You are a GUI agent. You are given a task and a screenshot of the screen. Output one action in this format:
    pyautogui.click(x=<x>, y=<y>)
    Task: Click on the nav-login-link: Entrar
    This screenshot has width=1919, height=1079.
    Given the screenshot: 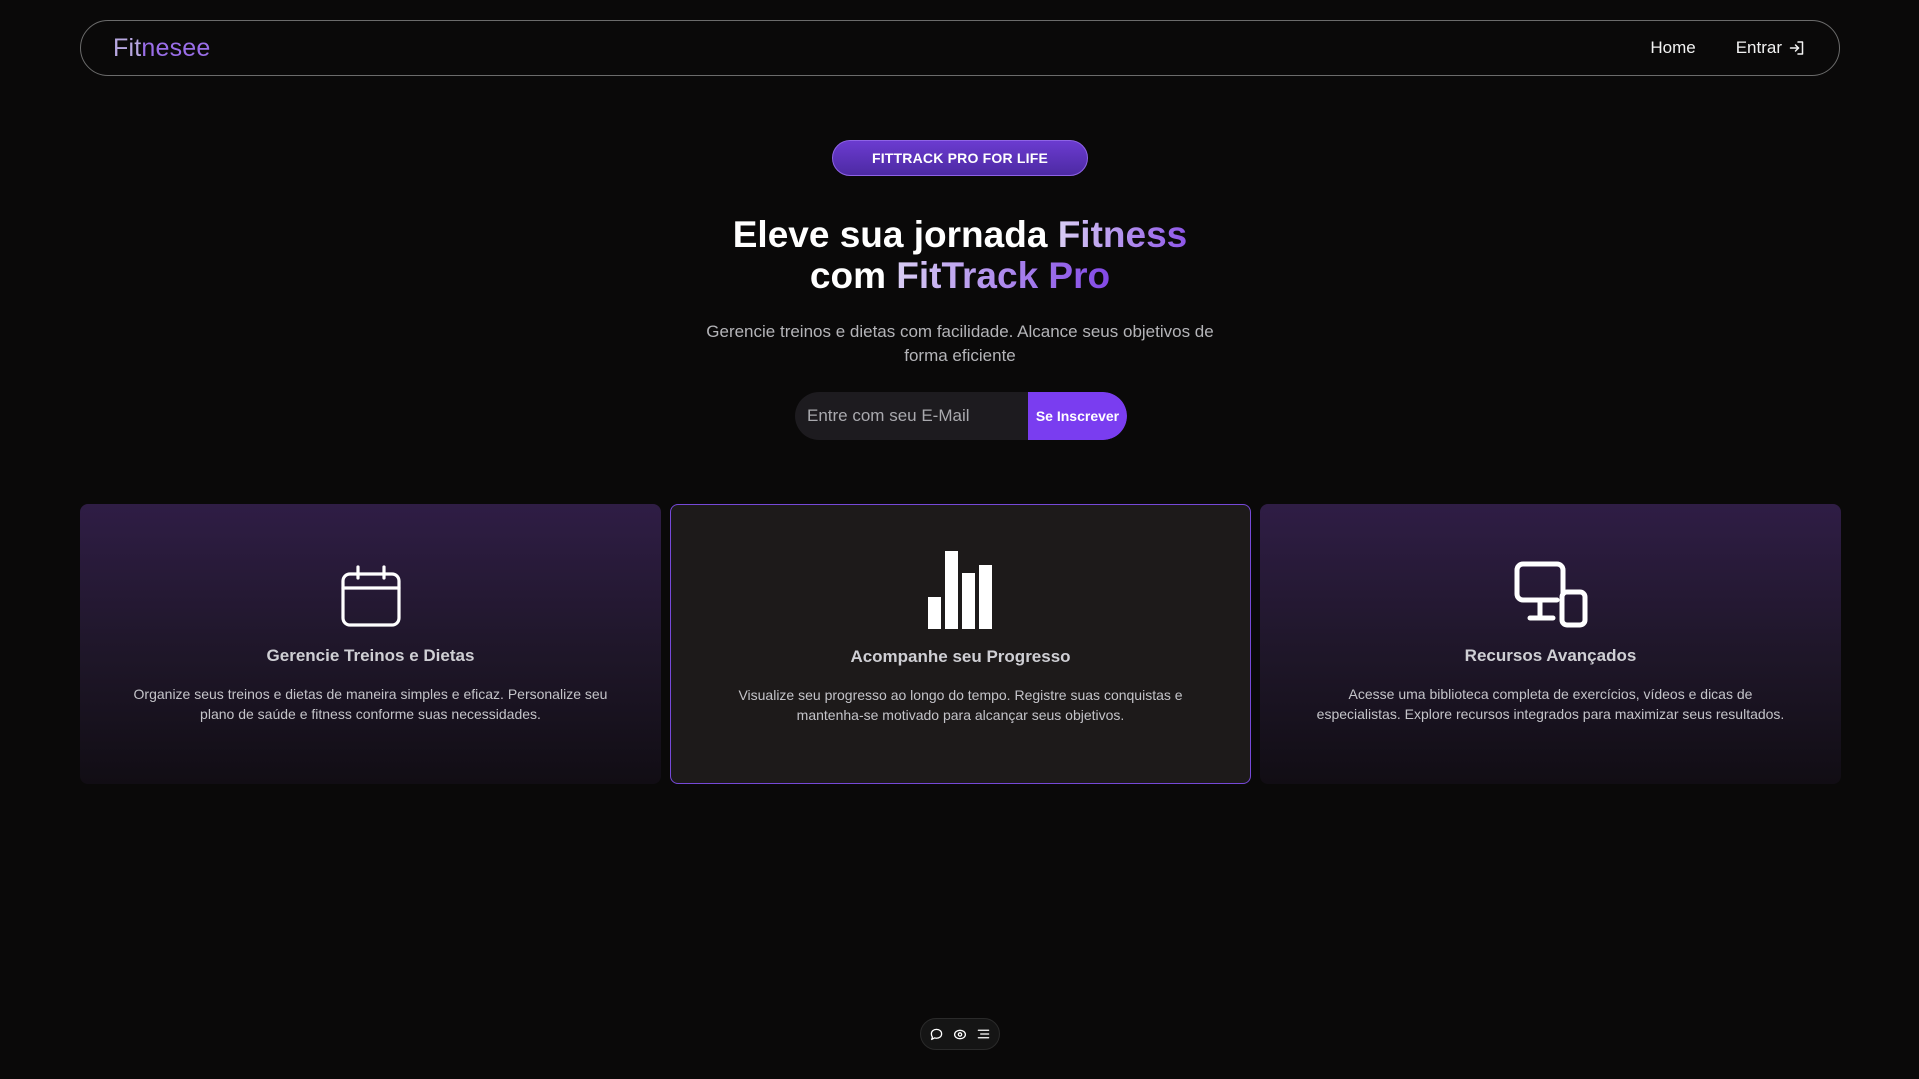 What is the action you would take?
    pyautogui.click(x=1770, y=48)
    